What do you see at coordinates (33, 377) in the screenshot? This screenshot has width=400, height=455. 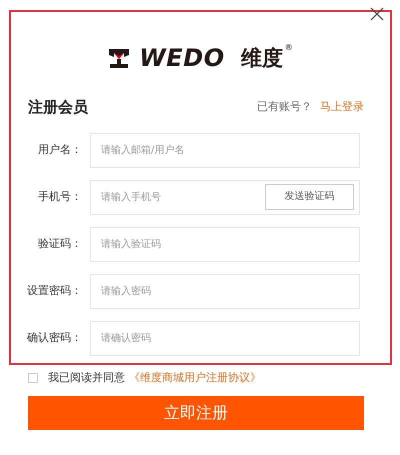 I see `agreement-checkbox` at bounding box center [33, 377].